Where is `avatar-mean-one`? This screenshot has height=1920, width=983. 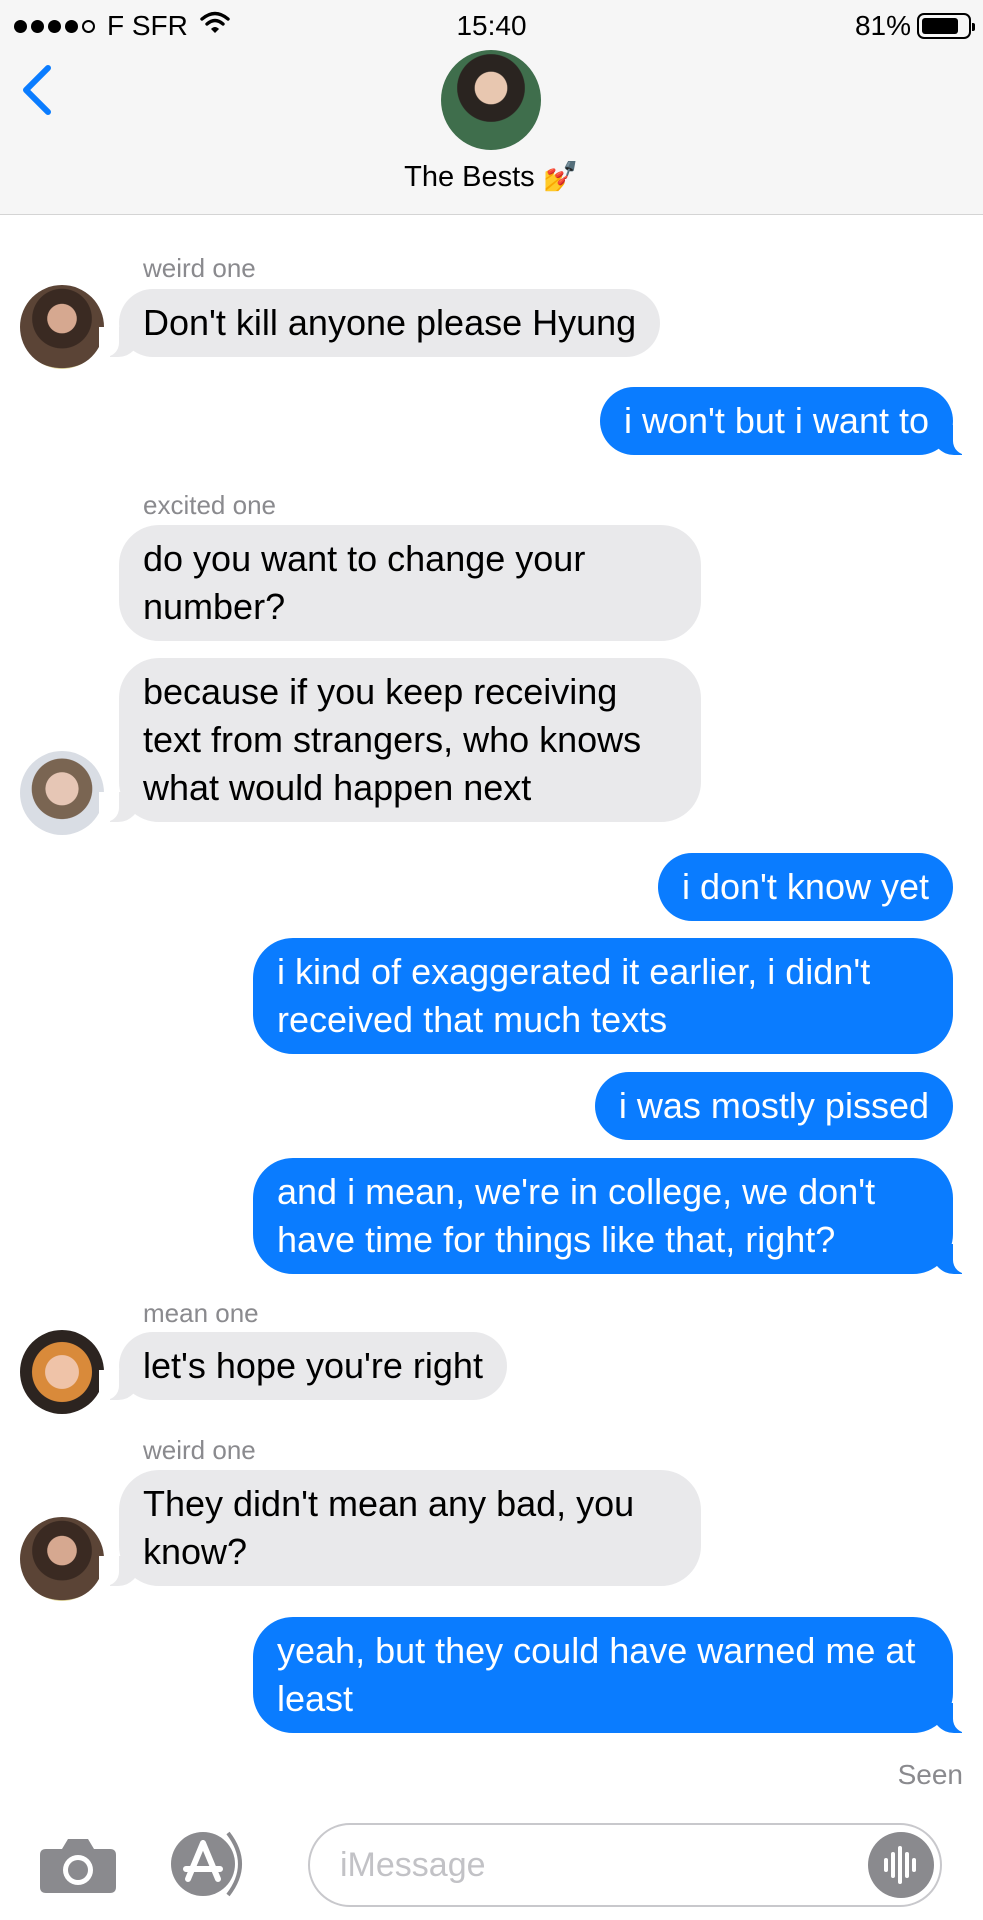
avatar-mean-one is located at coordinates (62, 1372).